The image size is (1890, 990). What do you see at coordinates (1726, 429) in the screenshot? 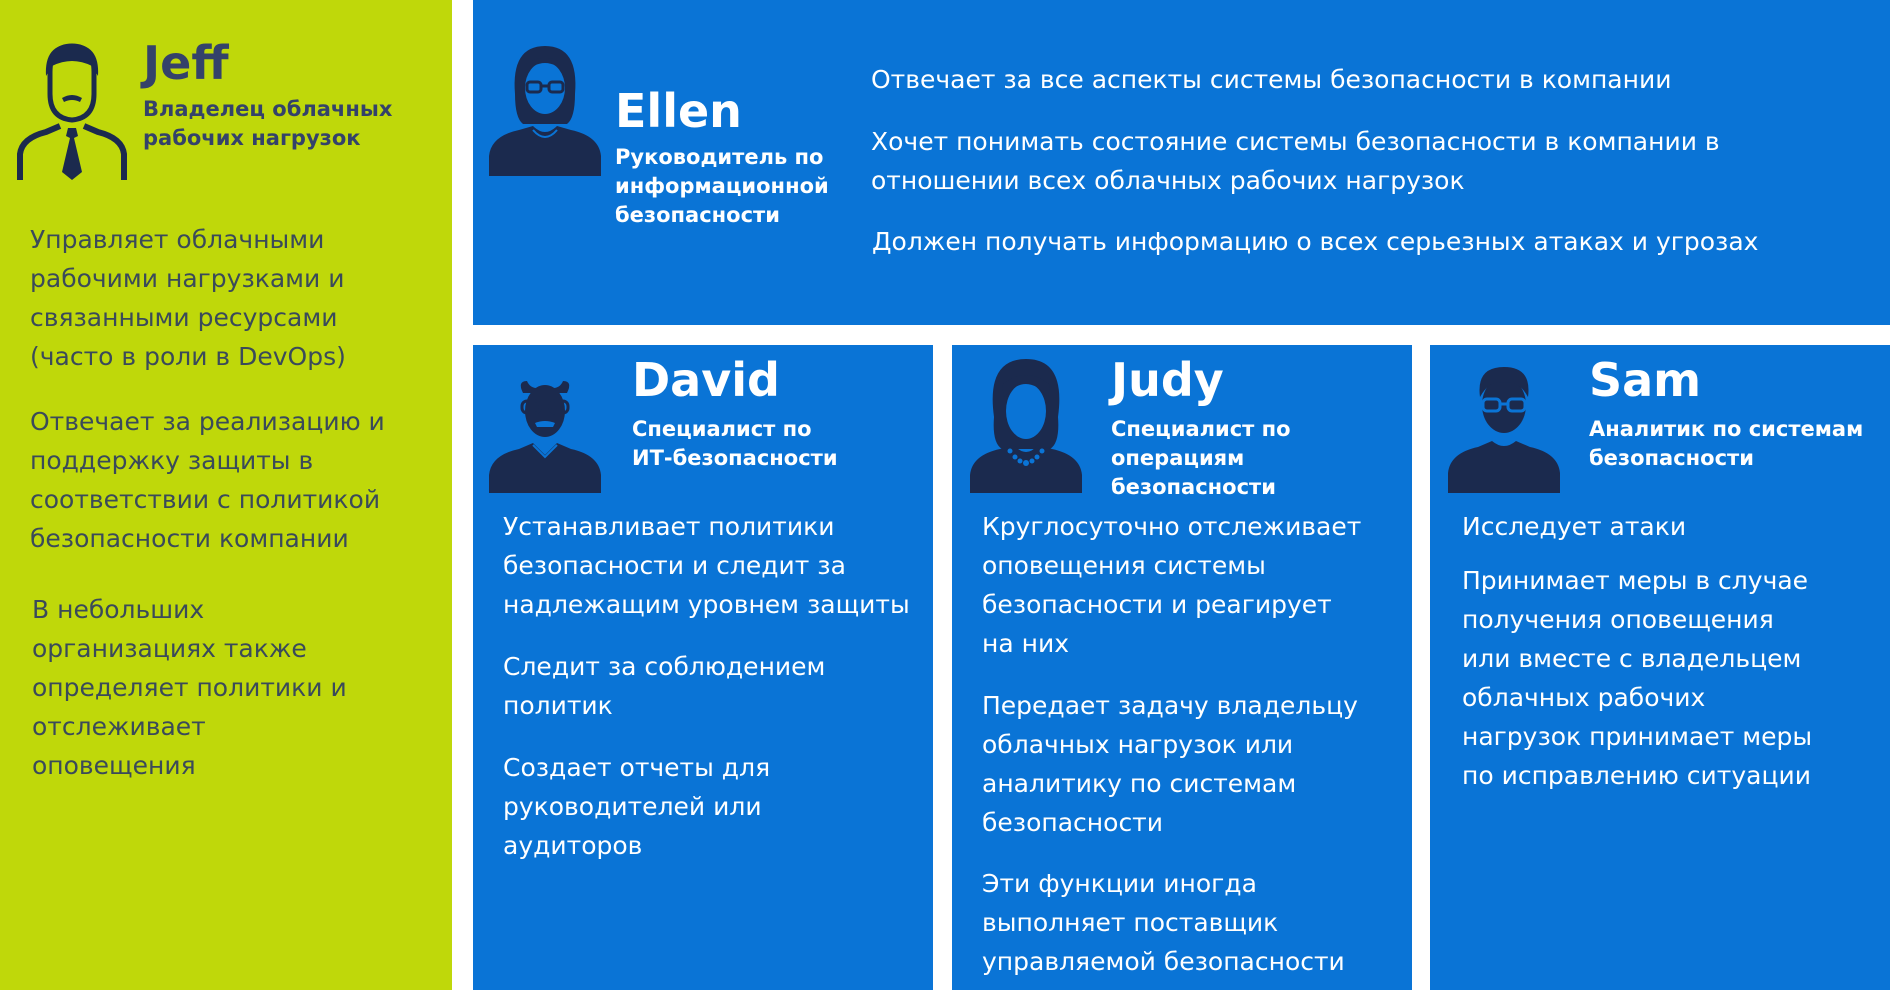
I see `role-line: Аналитик по системам` at bounding box center [1726, 429].